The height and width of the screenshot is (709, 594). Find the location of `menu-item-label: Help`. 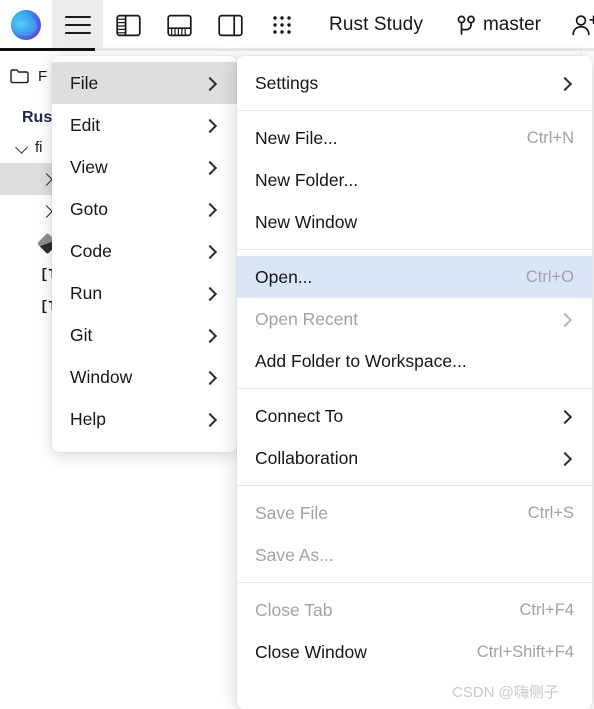

menu-item-label: Help is located at coordinates (88, 418).